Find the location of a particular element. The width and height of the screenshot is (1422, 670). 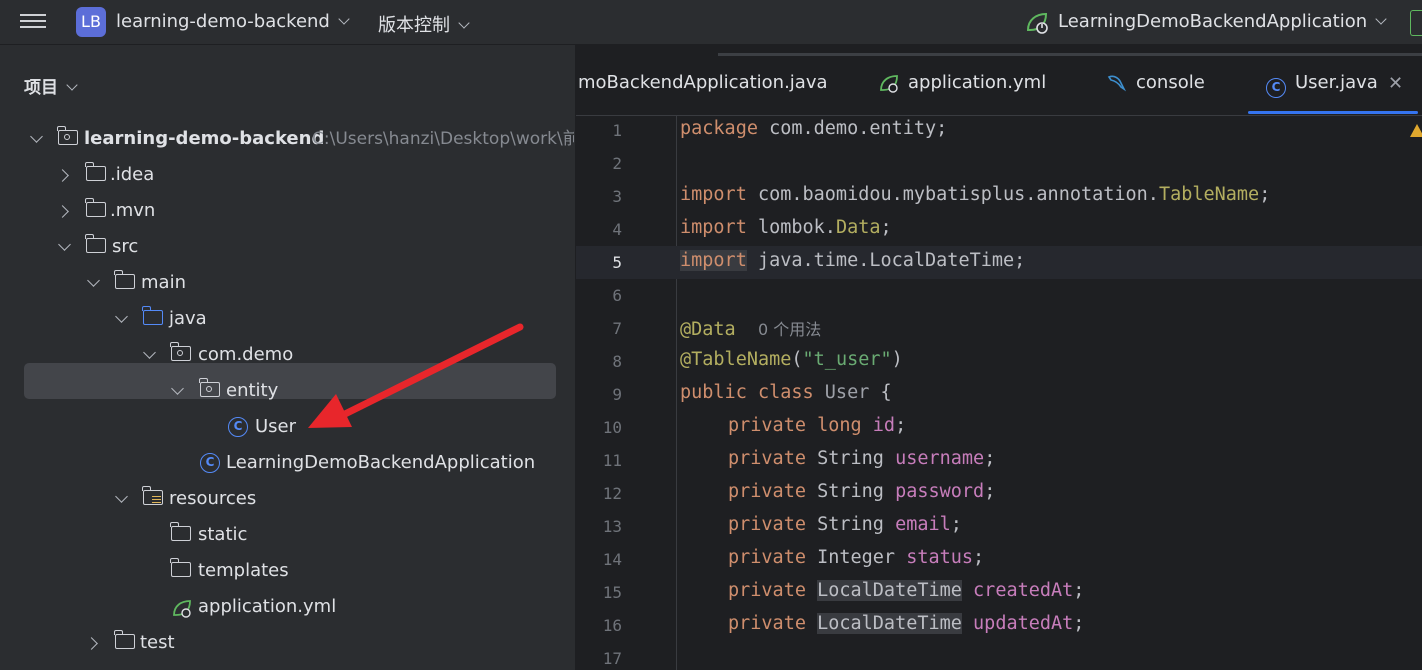

vcs-label: 版本控制 is located at coordinates (414, 25).